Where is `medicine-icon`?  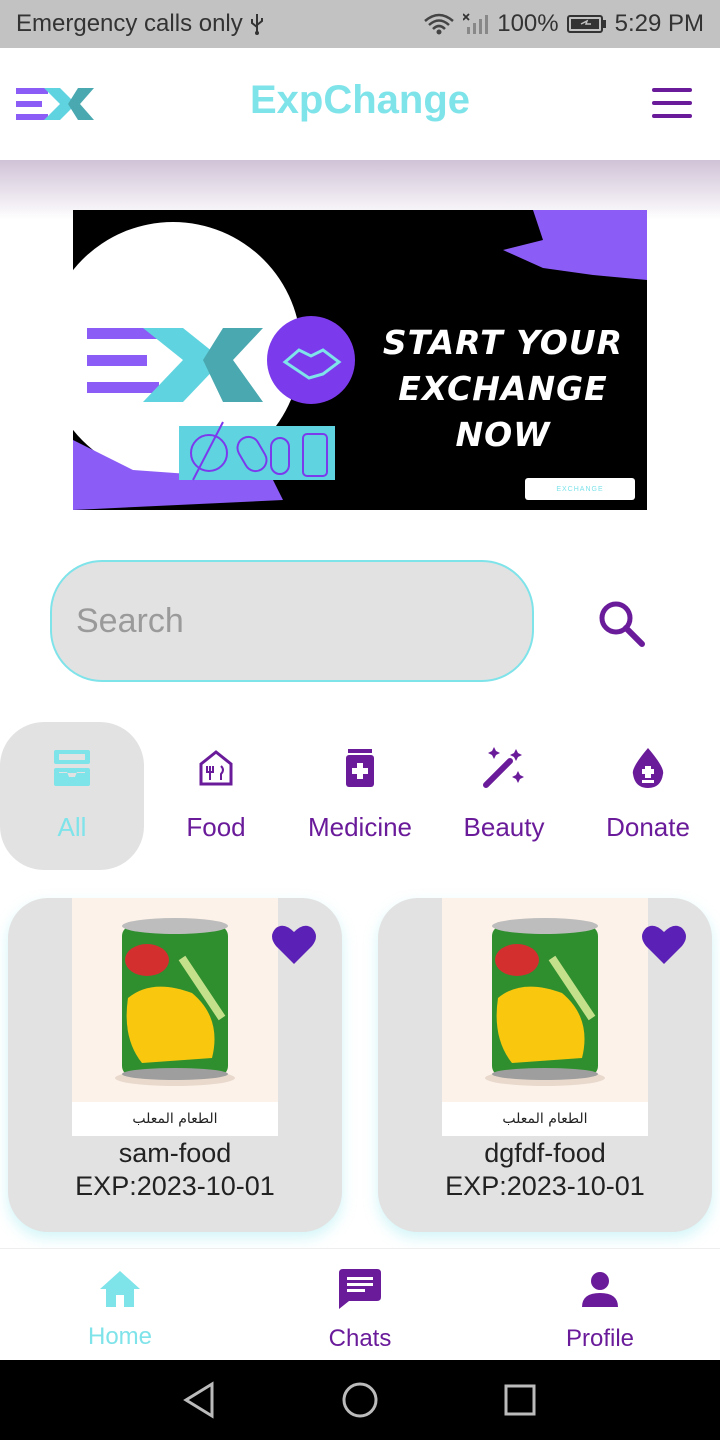 medicine-icon is located at coordinates (360, 768).